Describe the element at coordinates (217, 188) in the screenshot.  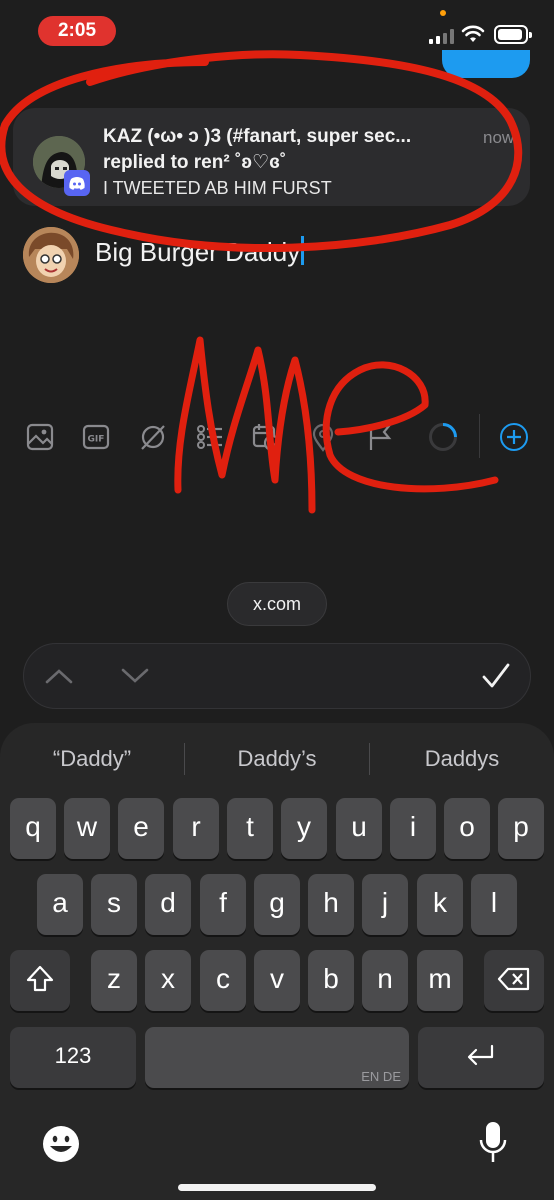
I see `notification-body: I TWEETED AB HIM FURST` at that location.